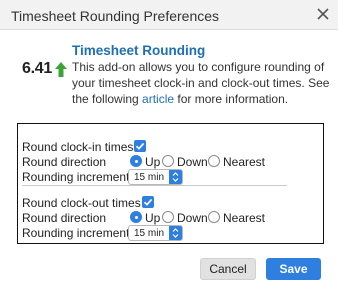 This screenshot has width=338, height=296. I want to click on clock-in-increment-row: Rounding increment 15 min, so click(167, 177).